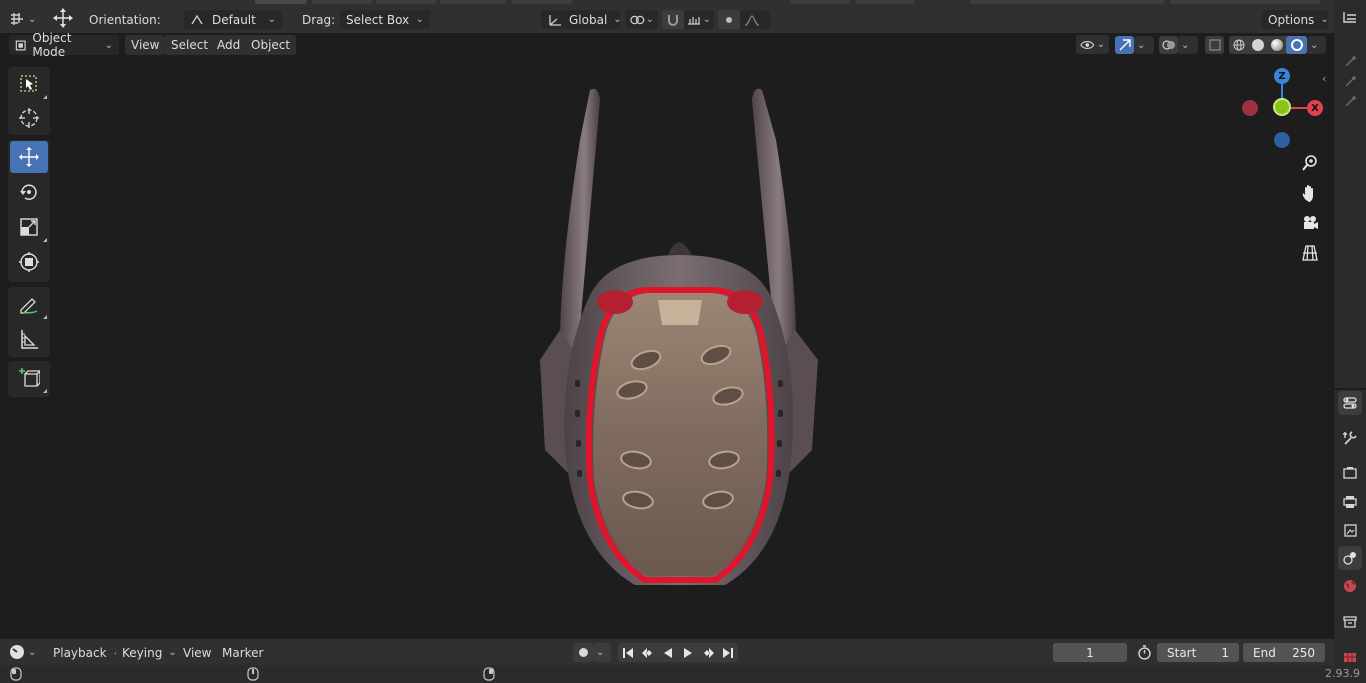 This screenshot has height=683, width=1366. What do you see at coordinates (1245, 2) in the screenshot?
I see `view-layer-selector` at bounding box center [1245, 2].